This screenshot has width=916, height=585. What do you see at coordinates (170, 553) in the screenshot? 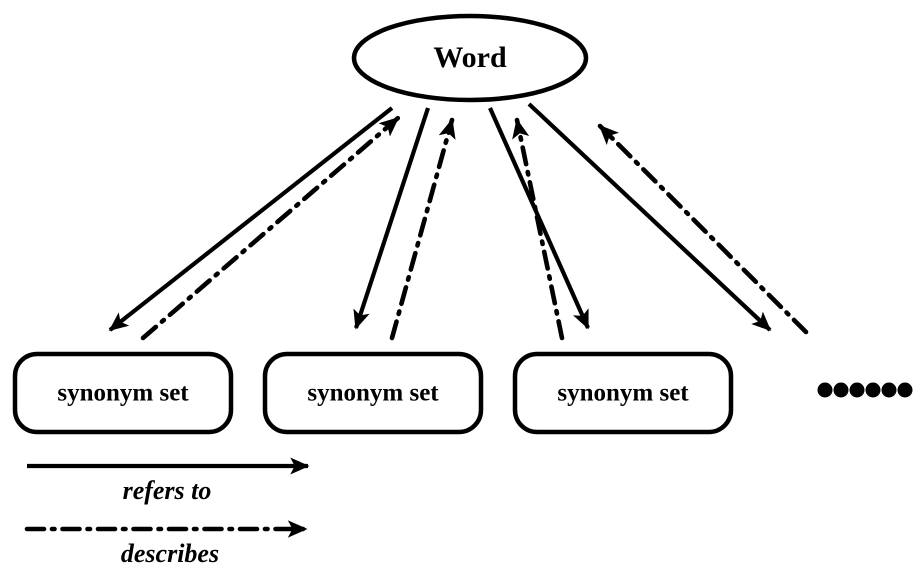
I see `legend-label-describes: describes` at bounding box center [170, 553].